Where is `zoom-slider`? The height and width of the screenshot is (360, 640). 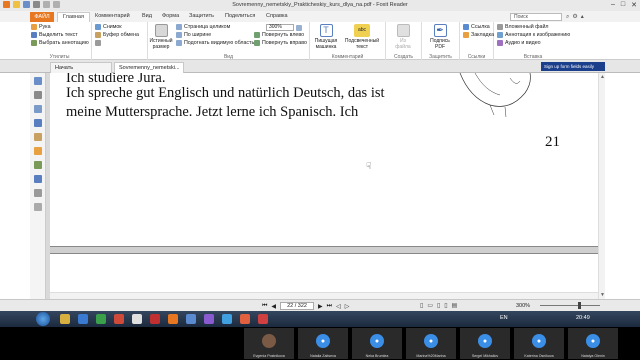
zoom-slider is located at coordinates (570, 305).